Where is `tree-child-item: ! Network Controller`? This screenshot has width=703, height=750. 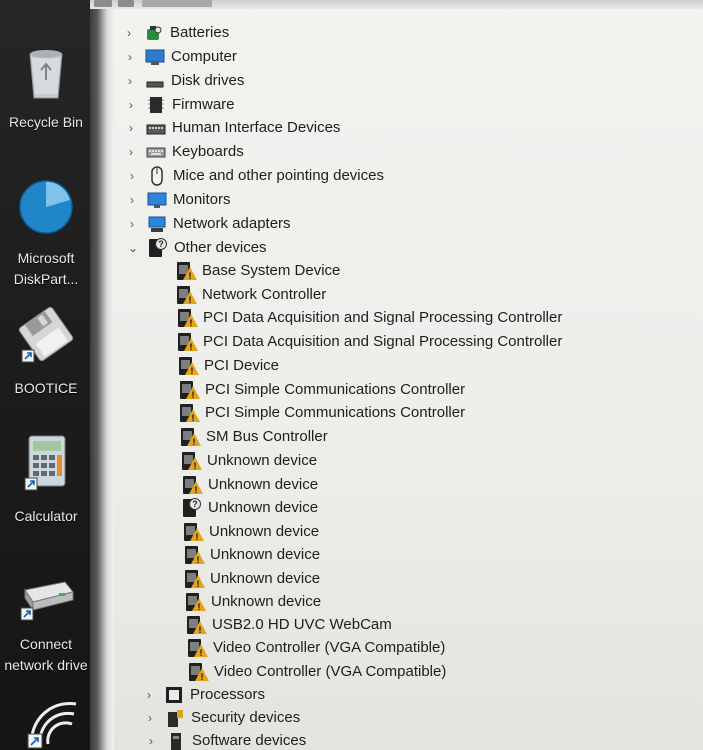
tree-child-item: ! Network Controller is located at coordinates (251, 294).